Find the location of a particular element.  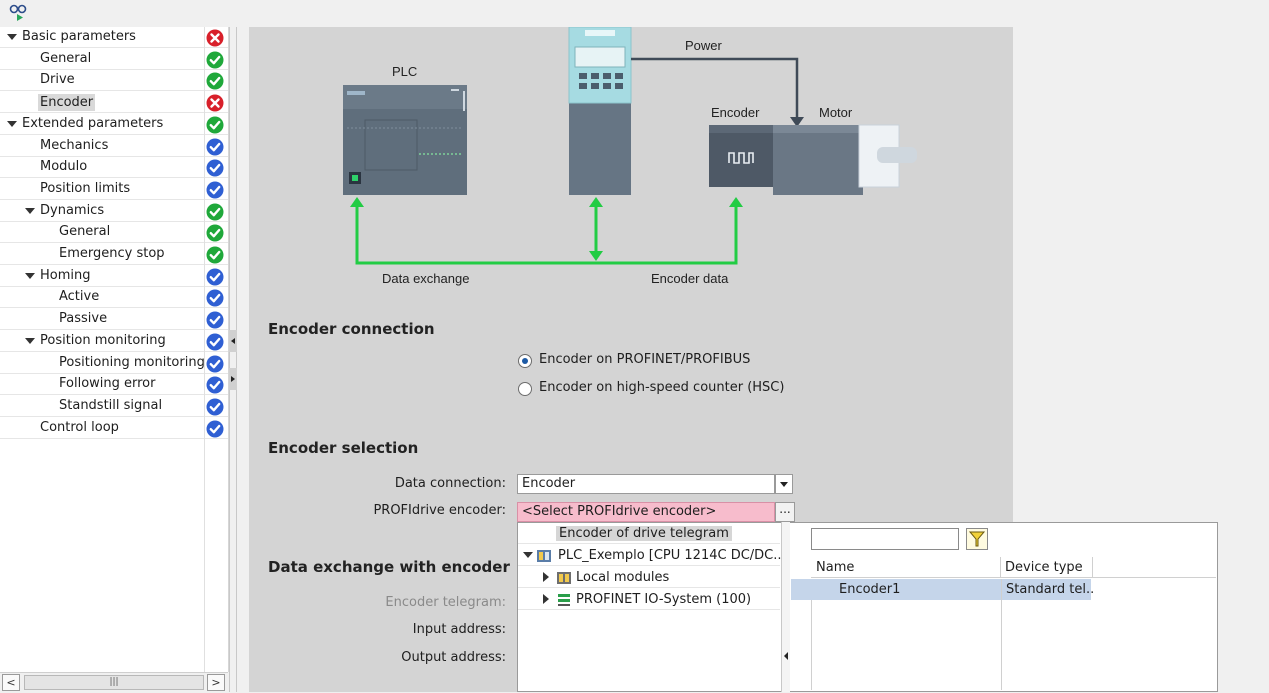

popup-header: Encoder of drive telegram is located at coordinates (644, 533).